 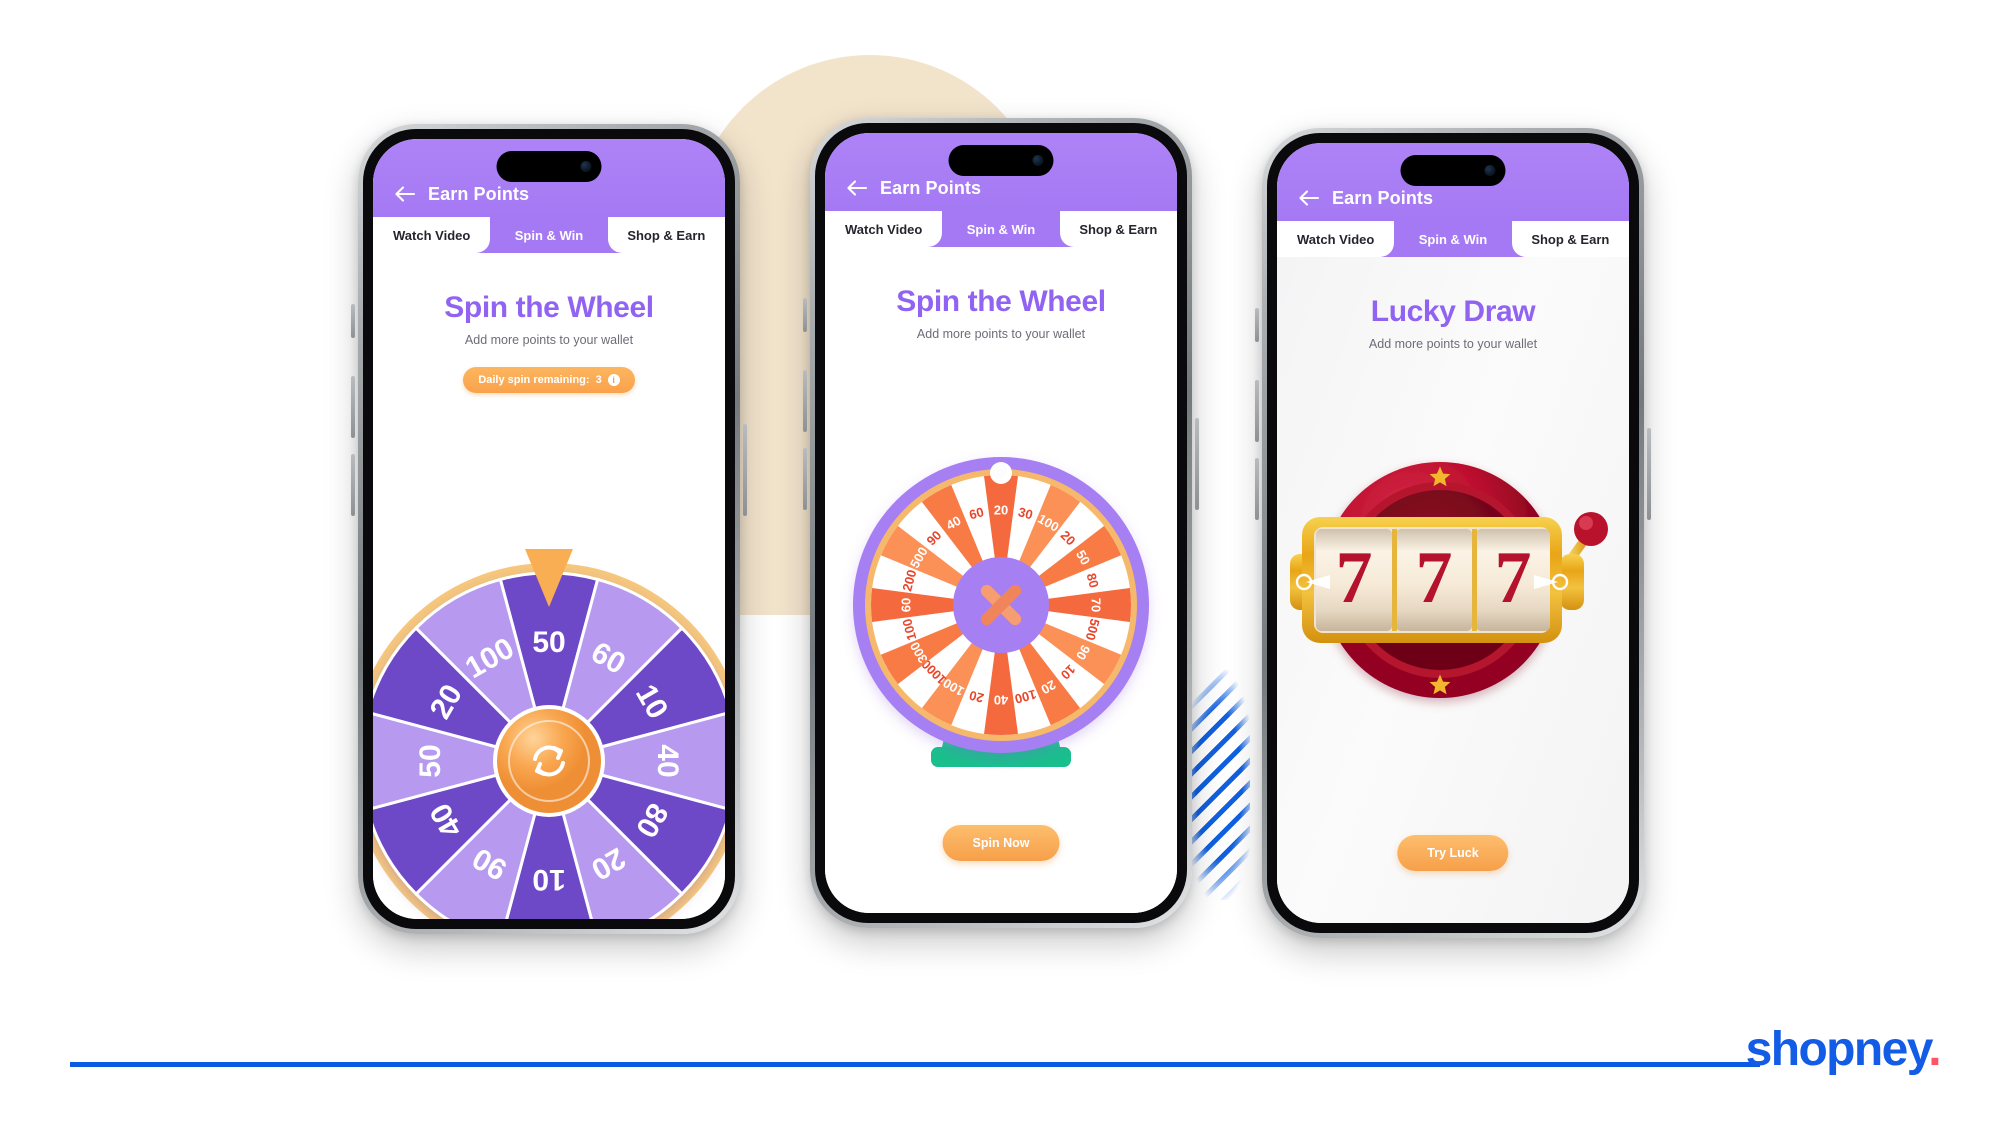 I want to click on daily-spin-badge: Daily spin remaining: 3 i, so click(x=549, y=380).